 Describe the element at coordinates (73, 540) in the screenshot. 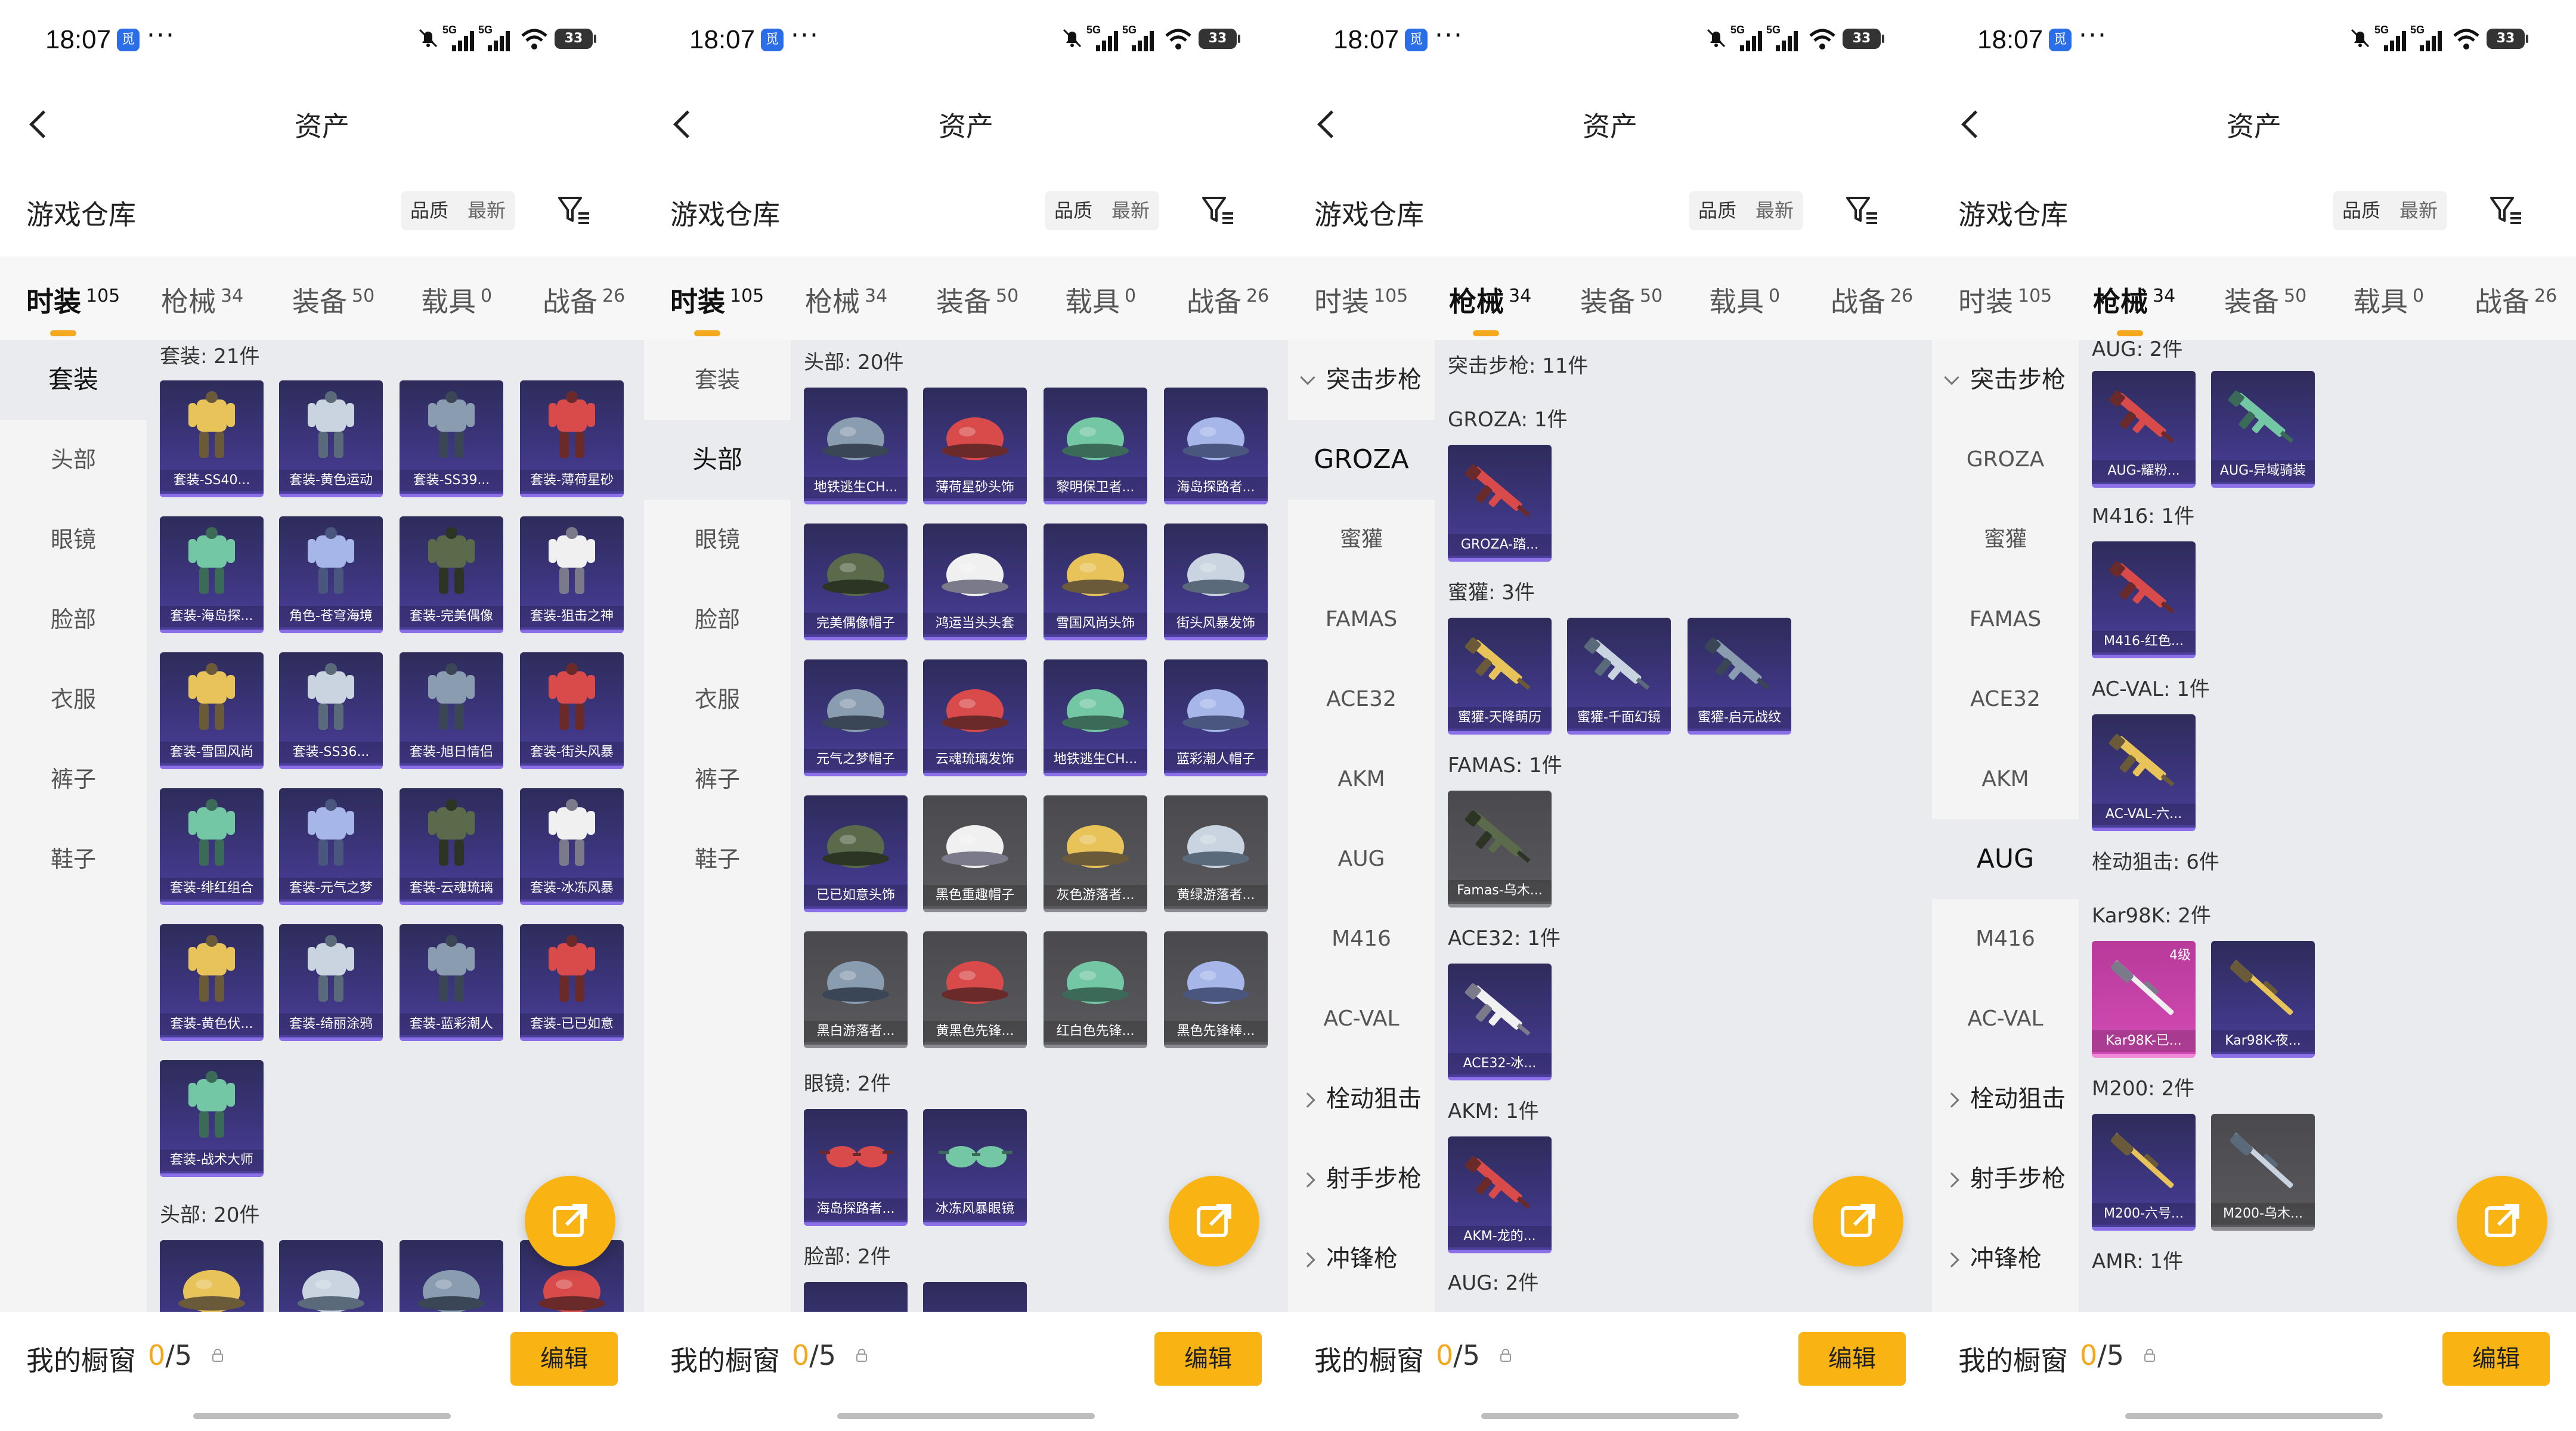

I see `sidebar-item: 眼镜` at that location.